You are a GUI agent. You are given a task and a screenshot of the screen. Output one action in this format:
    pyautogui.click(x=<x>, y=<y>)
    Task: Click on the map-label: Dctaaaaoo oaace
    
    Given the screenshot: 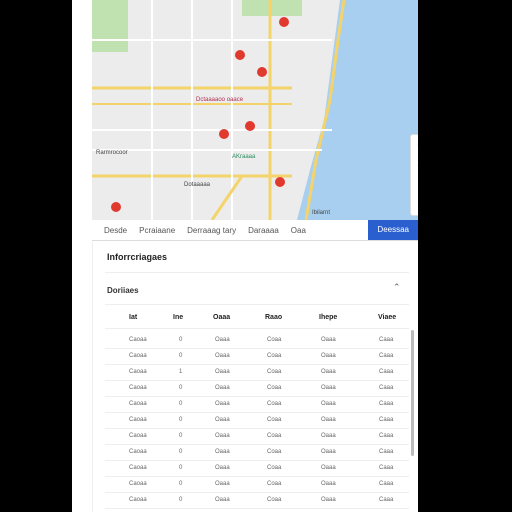 What is the action you would take?
    pyautogui.click(x=220, y=100)
    